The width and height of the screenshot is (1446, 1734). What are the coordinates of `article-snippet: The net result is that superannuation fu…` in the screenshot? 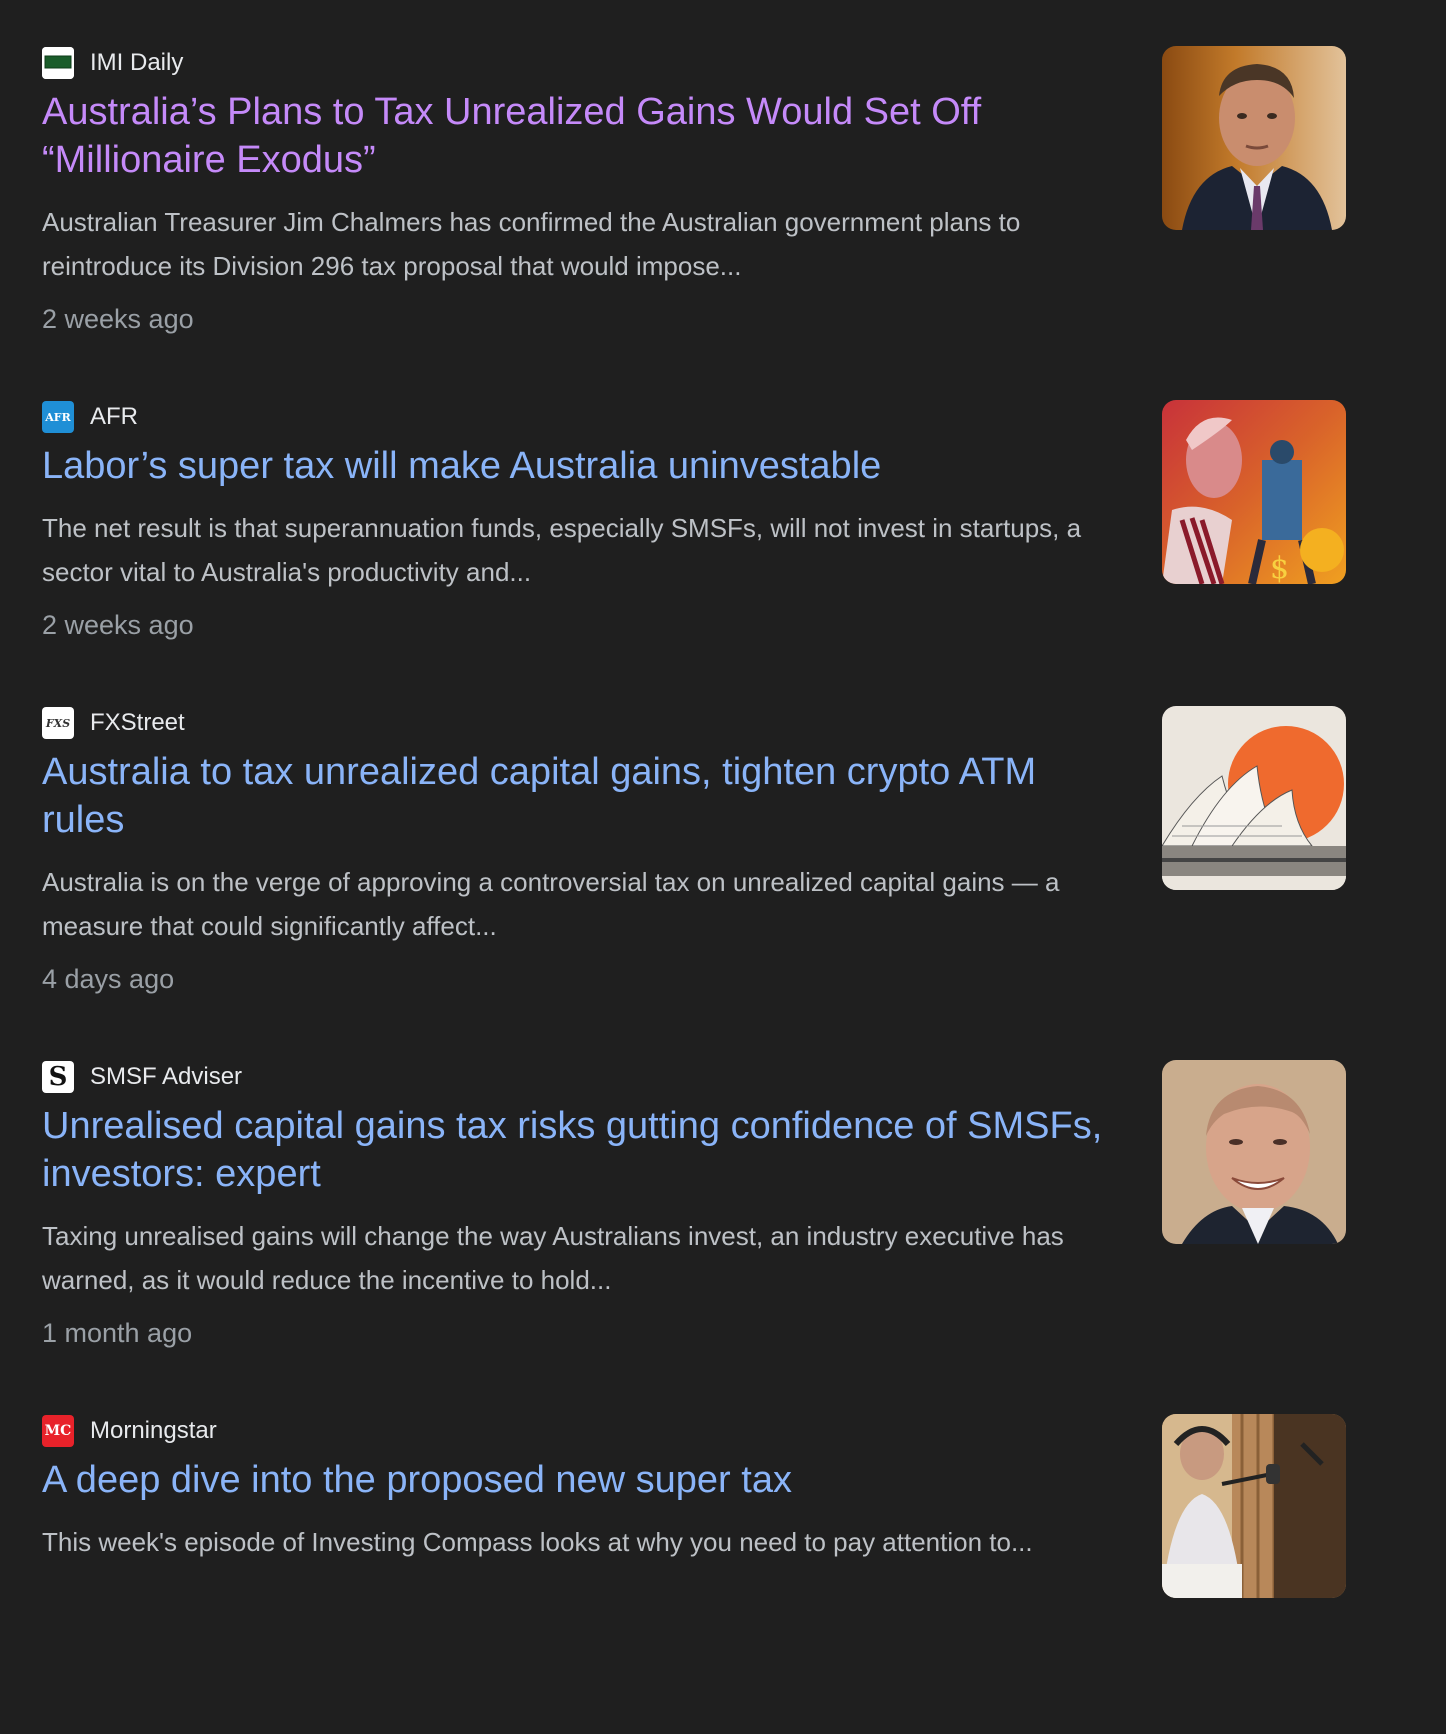 It's located at (562, 550).